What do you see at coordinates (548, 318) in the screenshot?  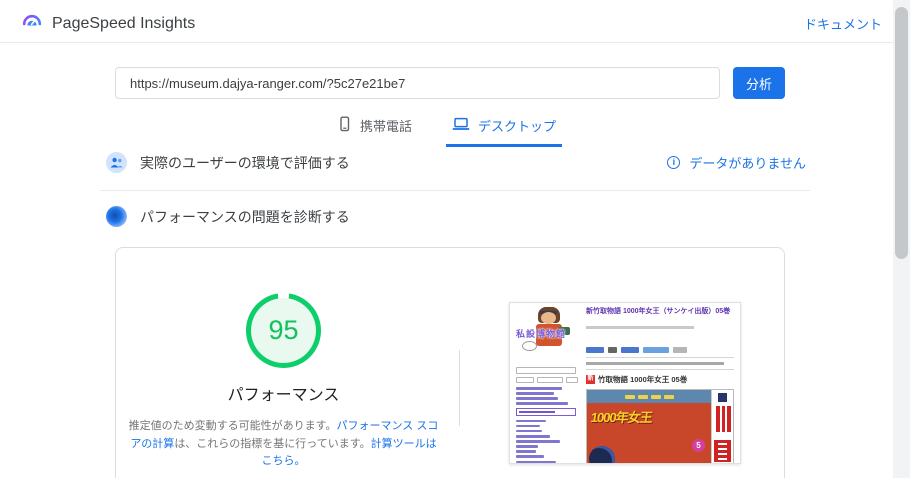 I see `thumb-character-face` at bounding box center [548, 318].